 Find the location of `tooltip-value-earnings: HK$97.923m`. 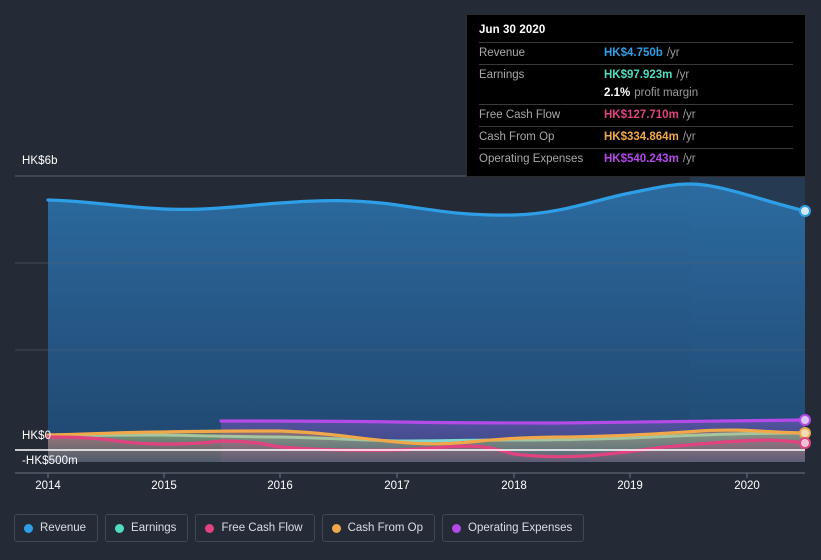

tooltip-value-earnings: HK$97.923m is located at coordinates (638, 75).